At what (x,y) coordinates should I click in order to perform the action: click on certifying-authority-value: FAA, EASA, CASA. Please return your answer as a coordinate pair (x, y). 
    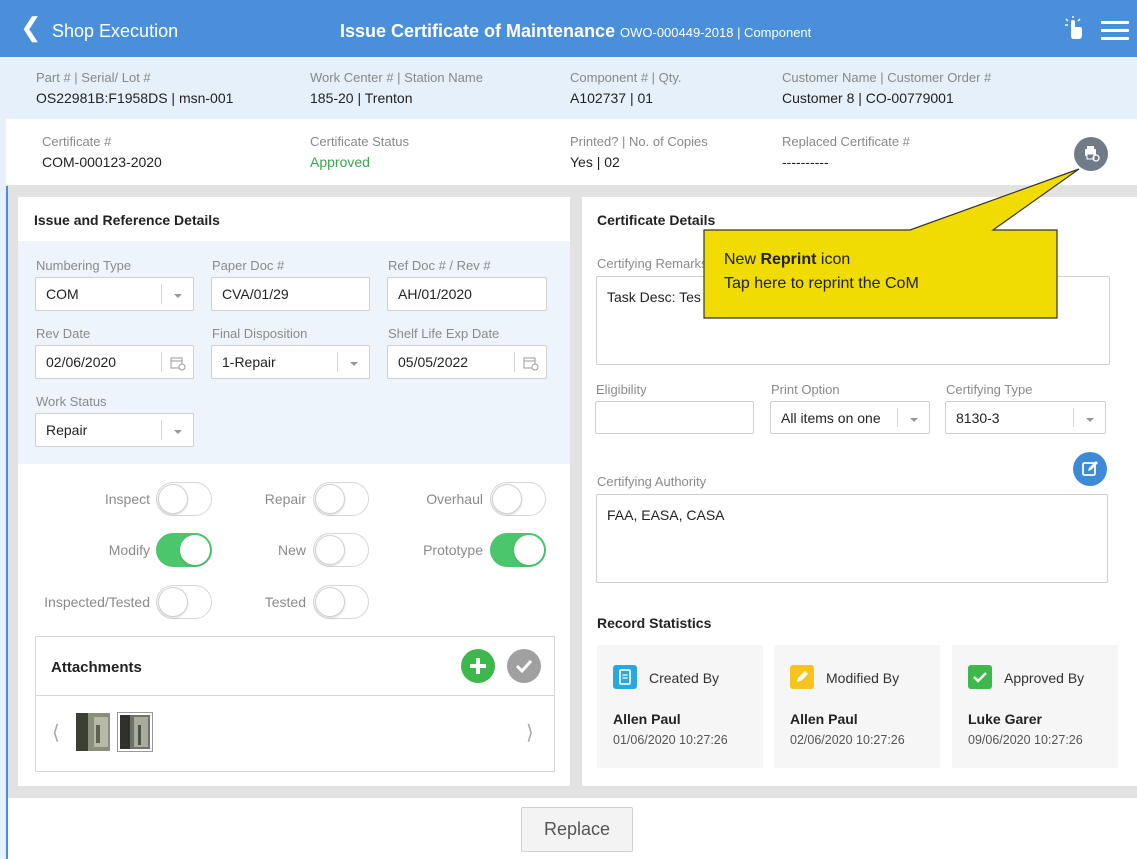
    Looking at the image, I should click on (666, 515).